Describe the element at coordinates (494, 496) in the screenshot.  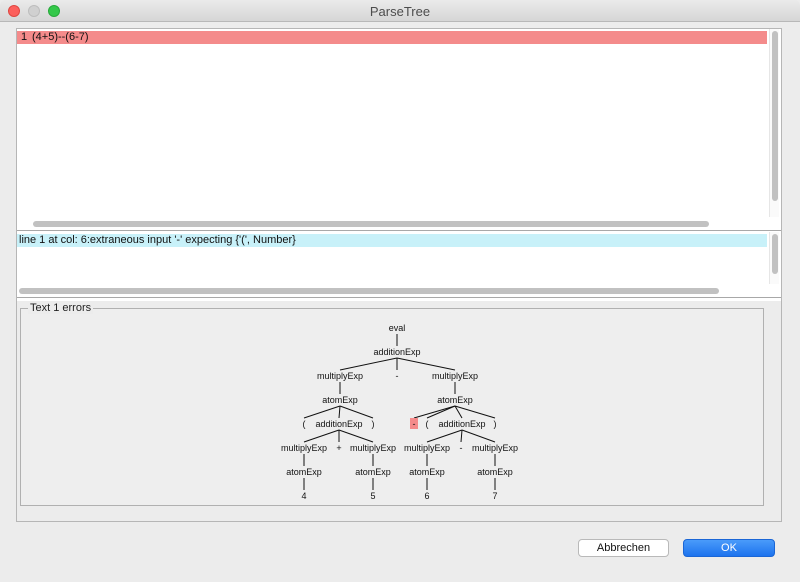
I see `tree-node-n7: 7` at that location.